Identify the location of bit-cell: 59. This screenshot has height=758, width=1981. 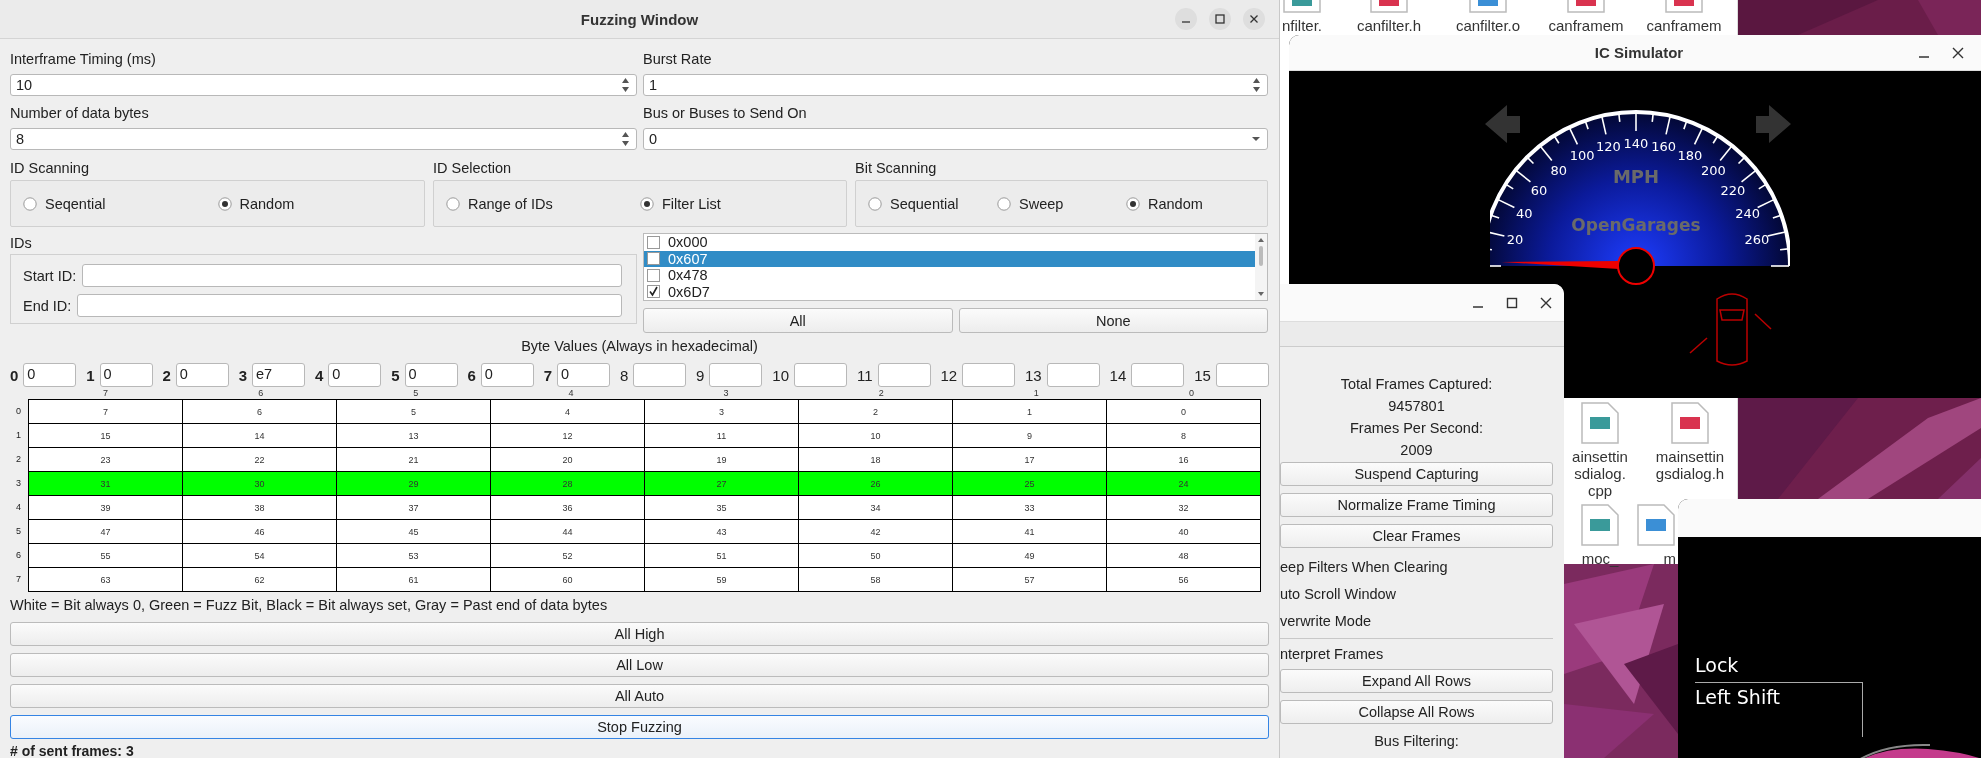
(721, 579).